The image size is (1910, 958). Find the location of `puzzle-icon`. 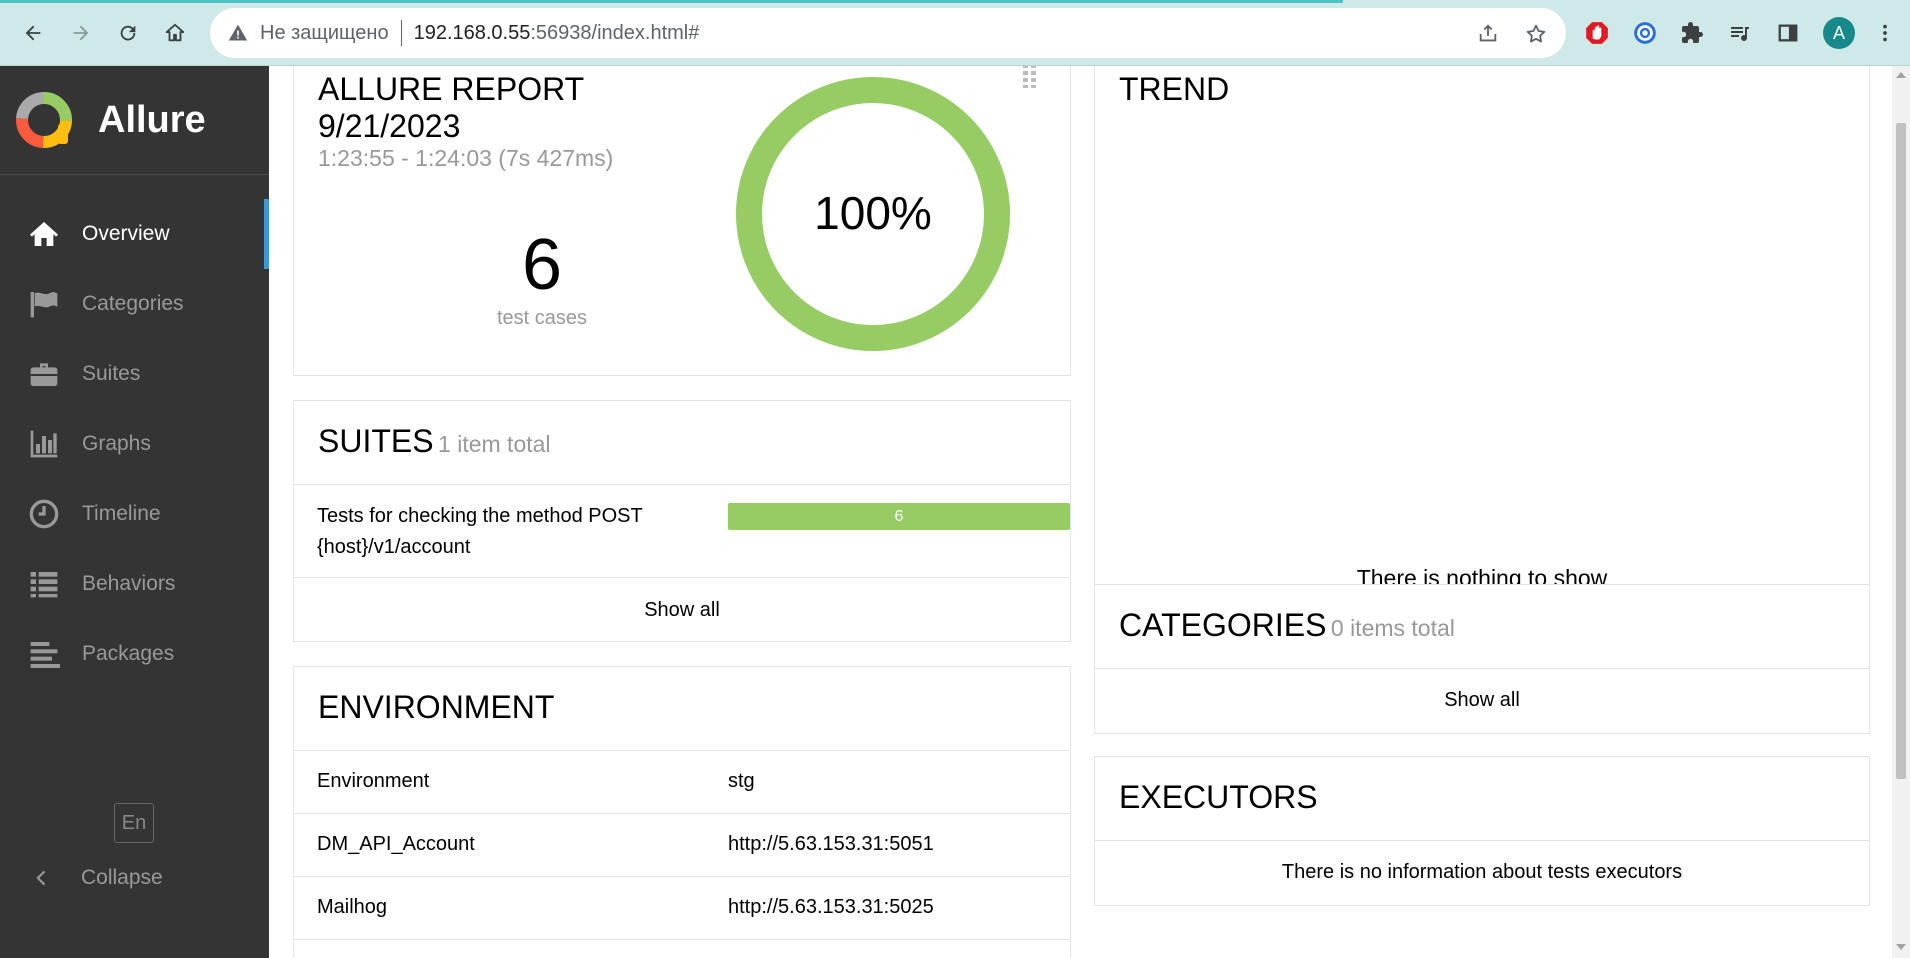

puzzle-icon is located at coordinates (1692, 33).